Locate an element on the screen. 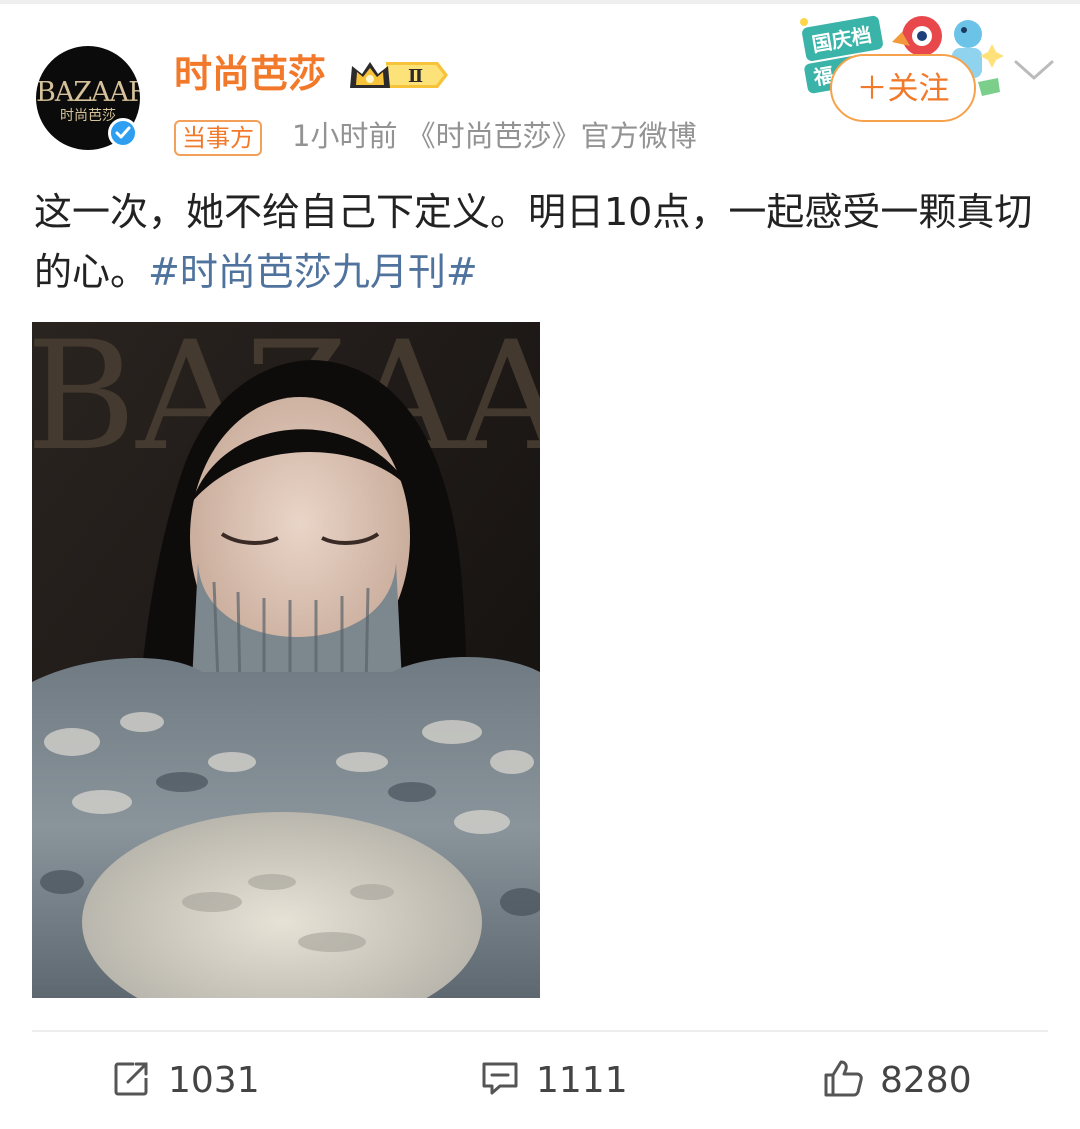 This screenshot has height=1129, width=1080. like-button: 8280 is located at coordinates (897, 1081).